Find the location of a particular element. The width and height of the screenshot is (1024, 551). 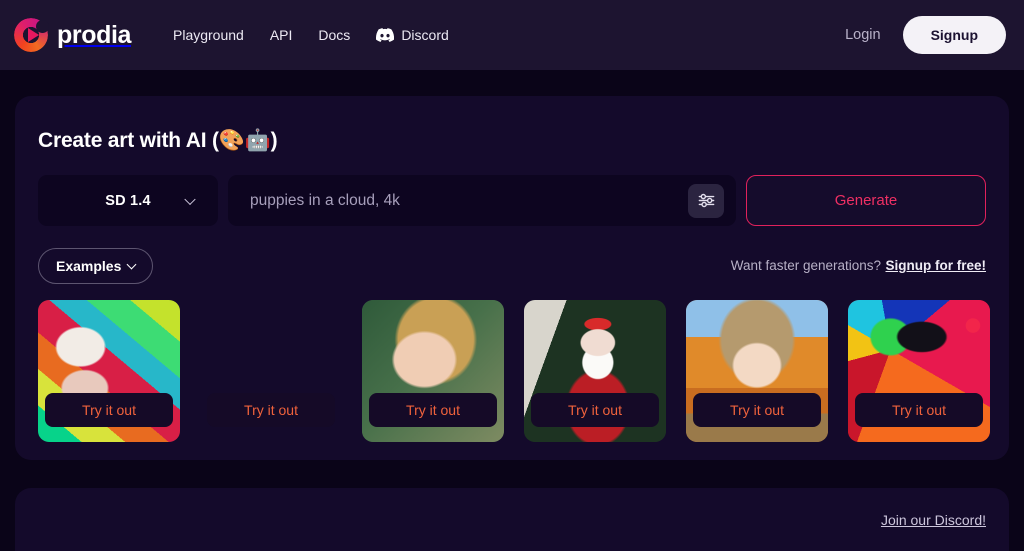

prompt-input is located at coordinates (469, 200).